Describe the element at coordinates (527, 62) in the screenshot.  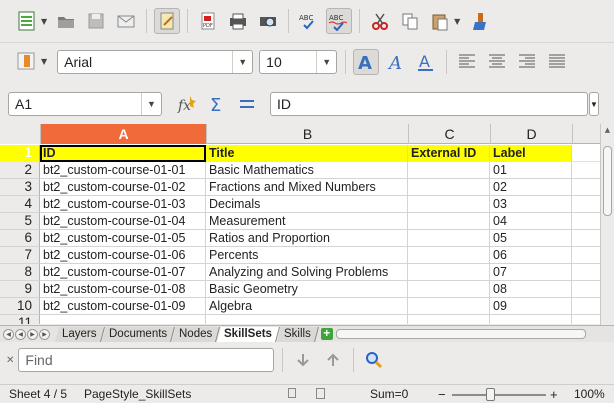
I see `align-right-icon` at that location.